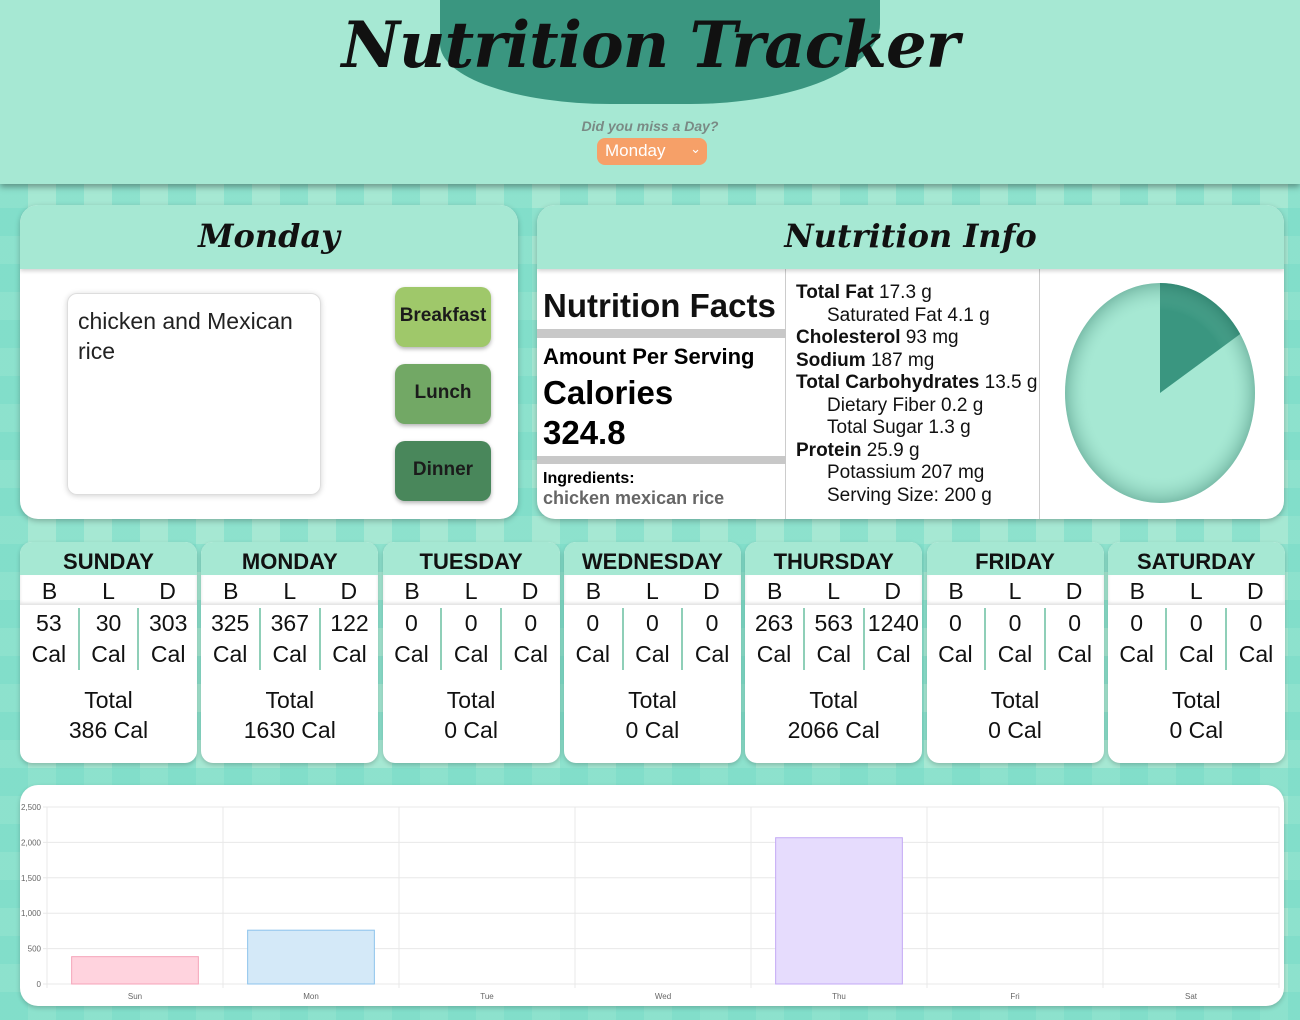 Image resolution: width=1300 pixels, height=1020 pixels. I want to click on nutrient-row: Protein 25.9 g, so click(917, 451).